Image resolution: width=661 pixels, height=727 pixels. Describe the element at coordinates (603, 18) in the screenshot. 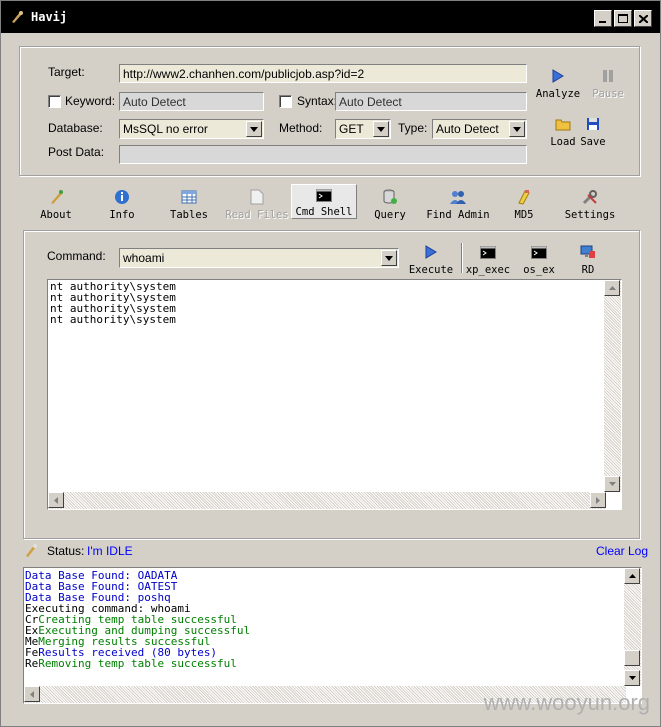

I see `minimize-button` at that location.